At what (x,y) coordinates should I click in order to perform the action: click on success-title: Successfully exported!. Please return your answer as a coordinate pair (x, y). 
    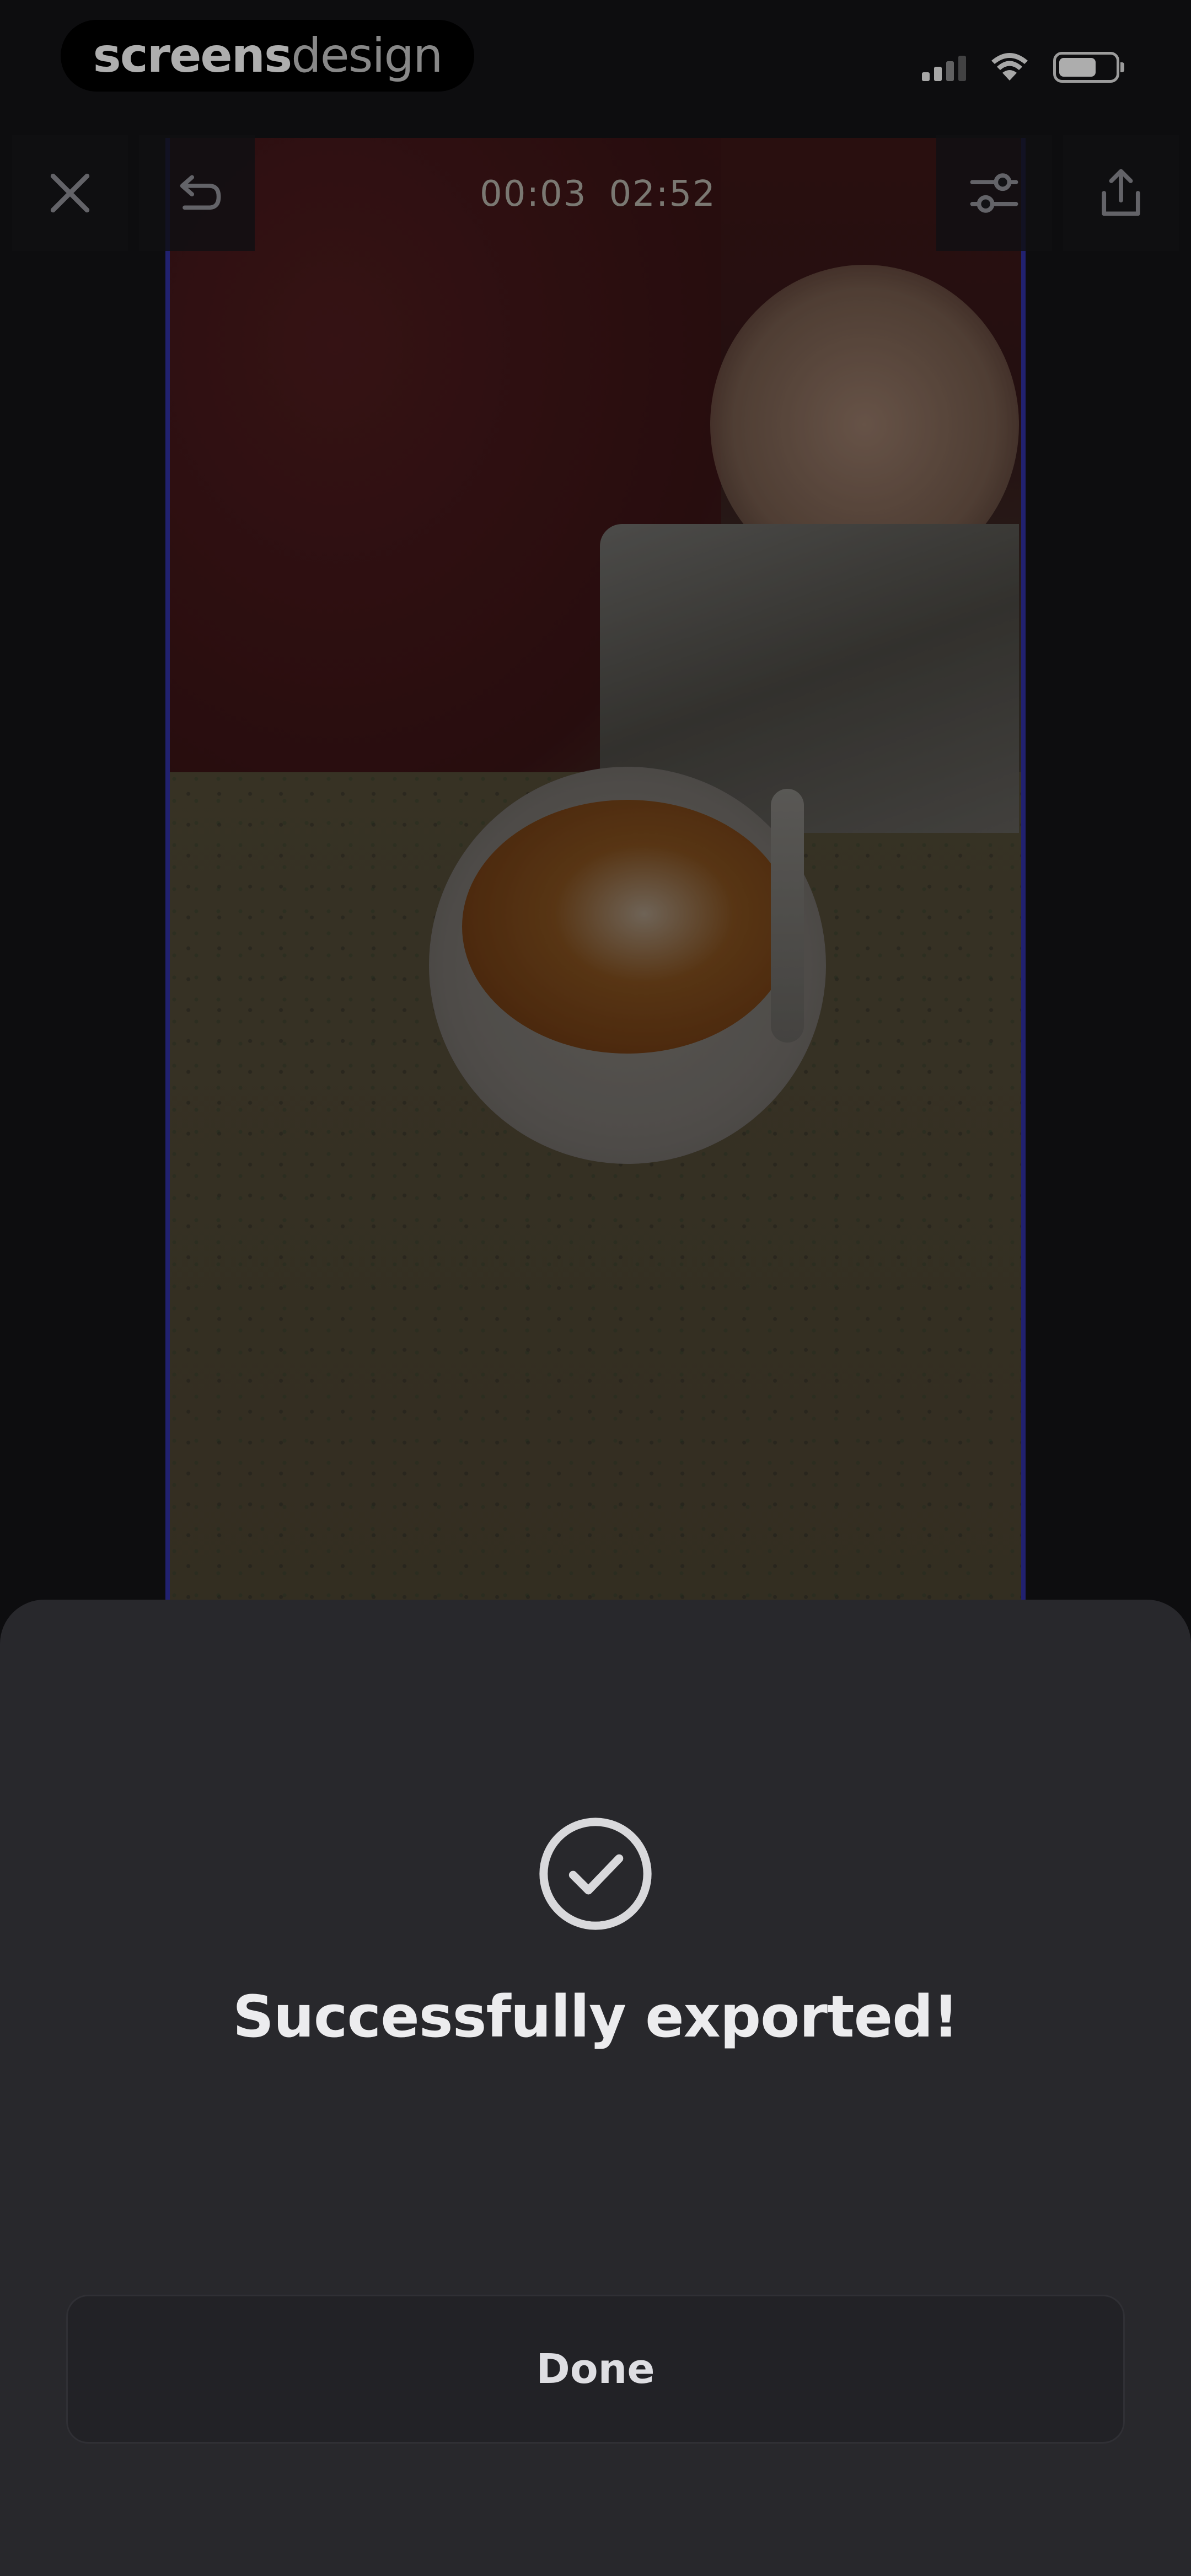
    Looking at the image, I should click on (595, 2016).